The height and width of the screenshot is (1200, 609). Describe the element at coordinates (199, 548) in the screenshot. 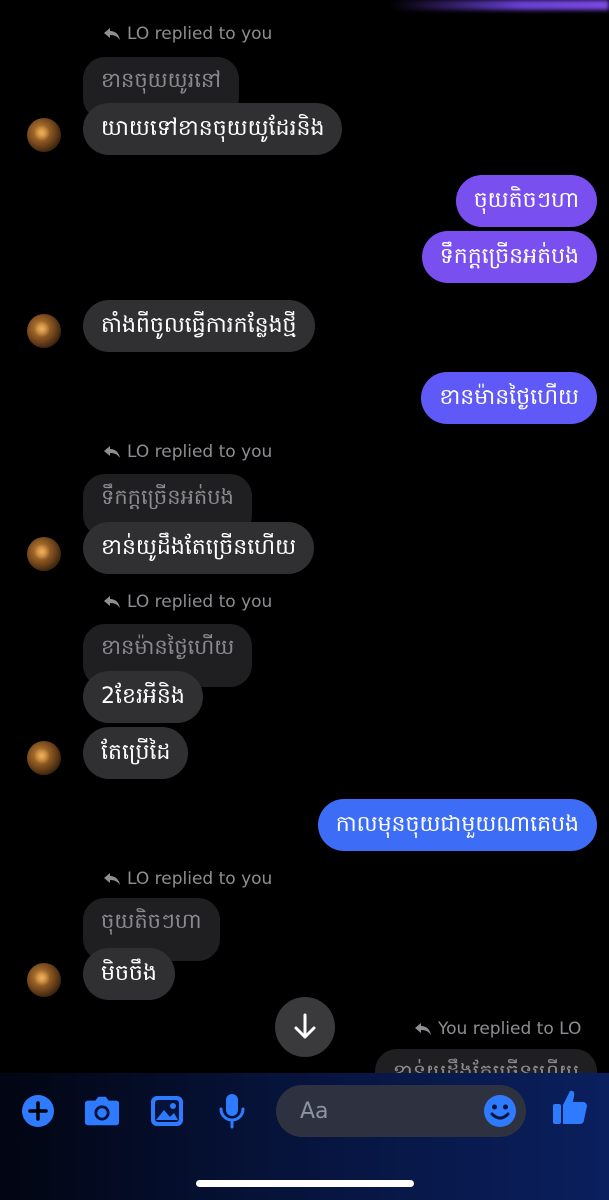

I see `message-bubble-incoming: ខាន់យូដឹងតែច្រើនហើយ` at that location.